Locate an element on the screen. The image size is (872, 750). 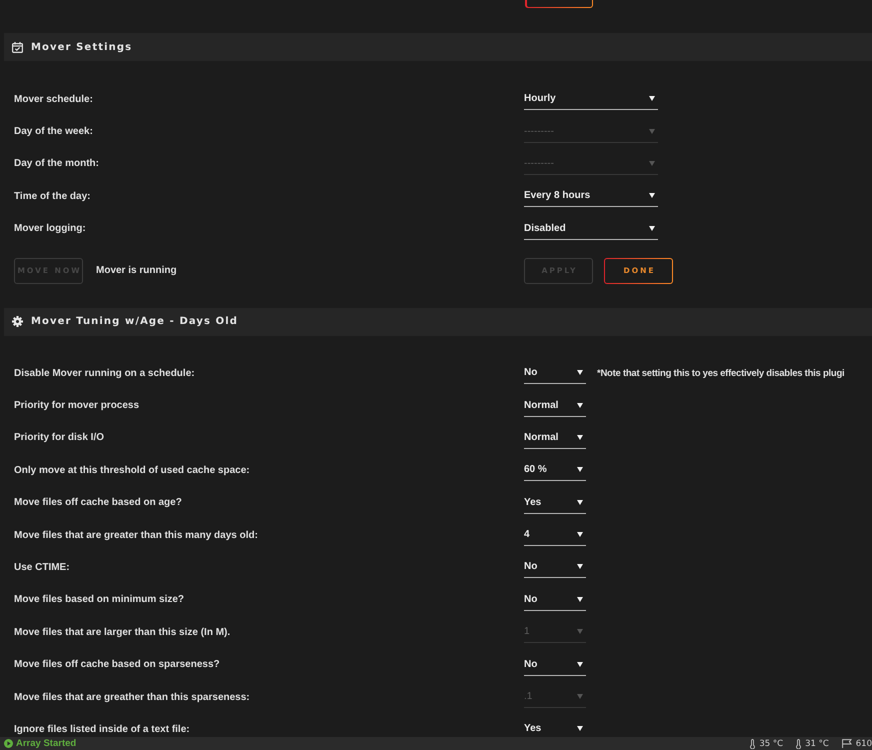
gear-icon is located at coordinates (17, 322).